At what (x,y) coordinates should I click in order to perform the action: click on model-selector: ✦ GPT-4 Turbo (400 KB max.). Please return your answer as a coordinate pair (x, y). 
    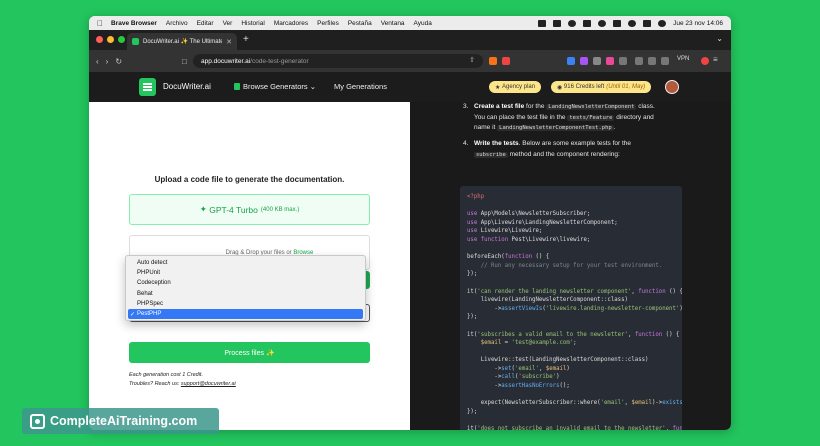
    Looking at the image, I should click on (249, 209).